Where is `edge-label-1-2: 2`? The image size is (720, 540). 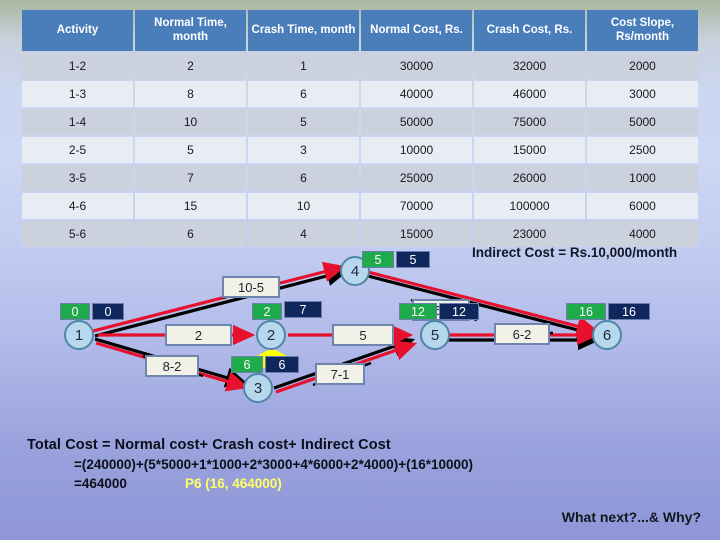
edge-label-1-2: 2 is located at coordinates (198, 335).